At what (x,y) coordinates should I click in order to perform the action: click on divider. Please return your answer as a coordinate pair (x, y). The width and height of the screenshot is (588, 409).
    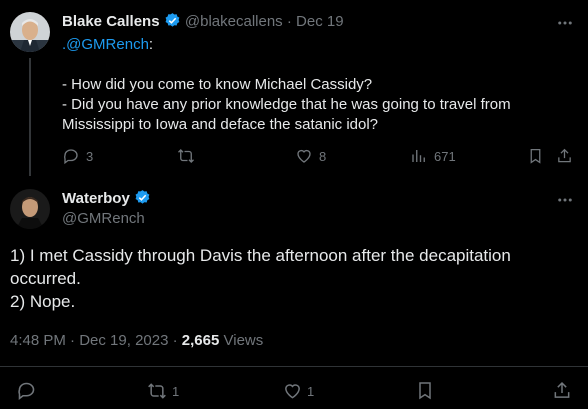
    Looking at the image, I should click on (294, 366).